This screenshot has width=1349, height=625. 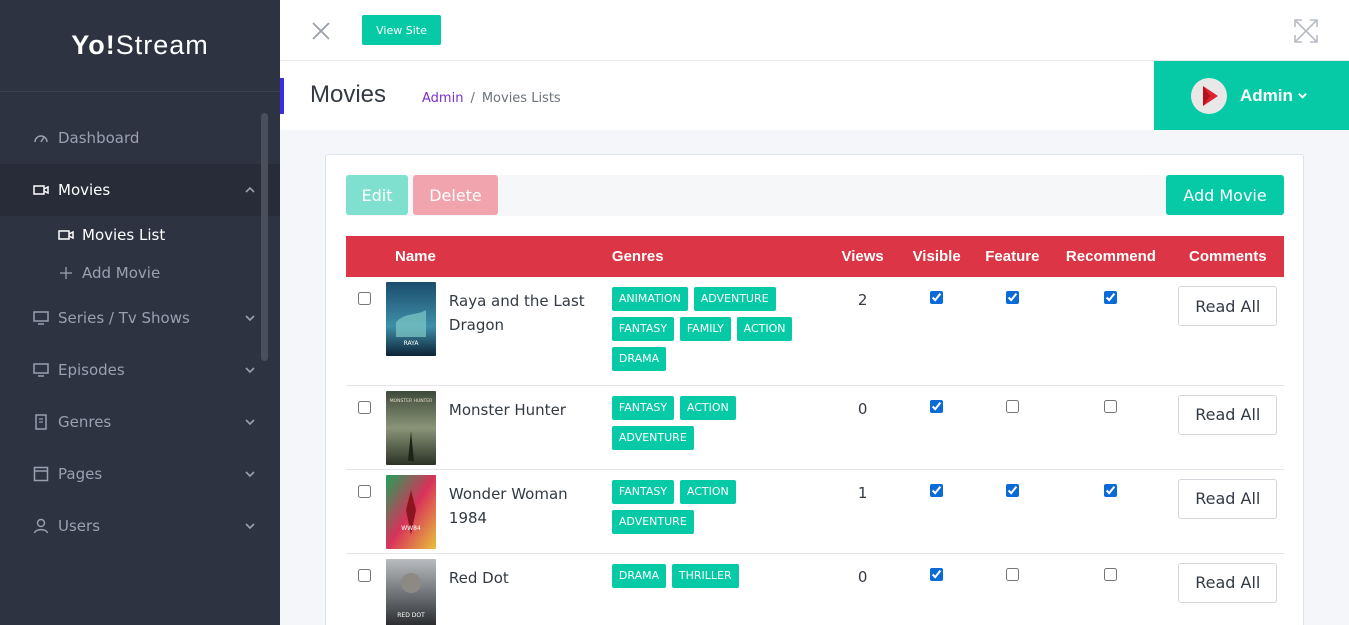 I want to click on sidebar-subitem-add-movie: Add Movie, so click(x=140, y=273).